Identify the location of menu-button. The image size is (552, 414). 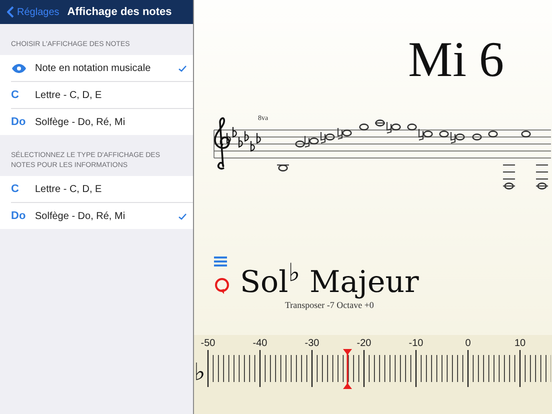
(222, 261).